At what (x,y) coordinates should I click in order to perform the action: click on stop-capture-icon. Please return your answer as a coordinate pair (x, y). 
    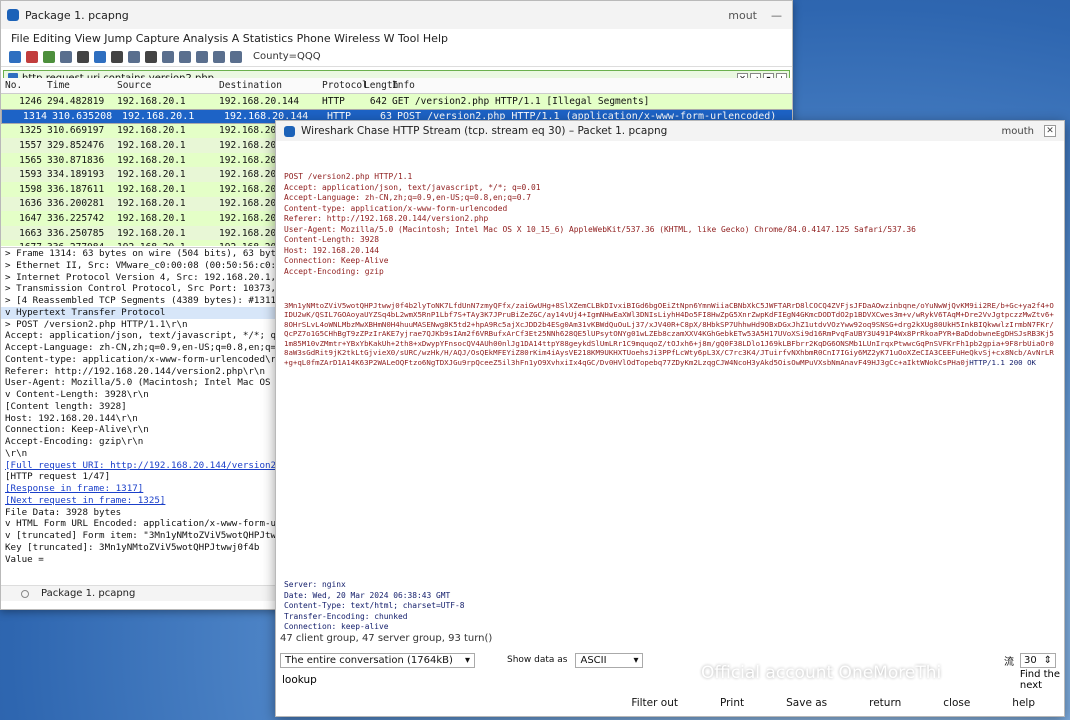
    Looking at the image, I should click on (32, 56).